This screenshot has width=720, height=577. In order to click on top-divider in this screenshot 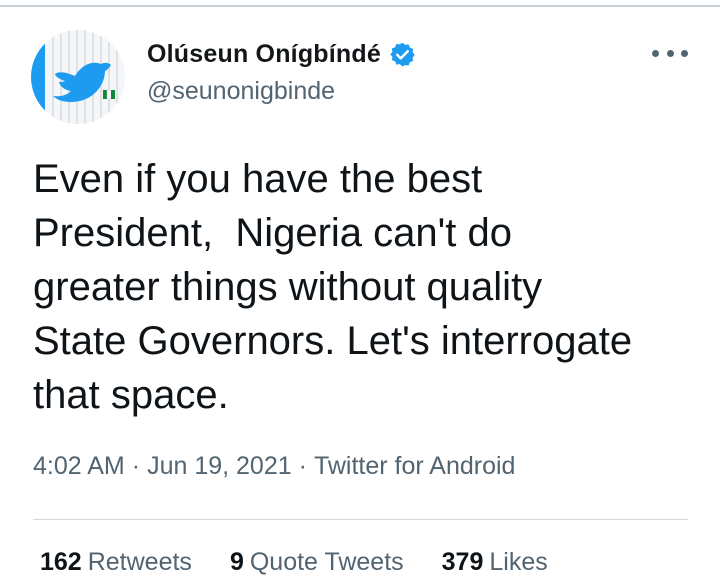, I will do `click(360, 6)`.